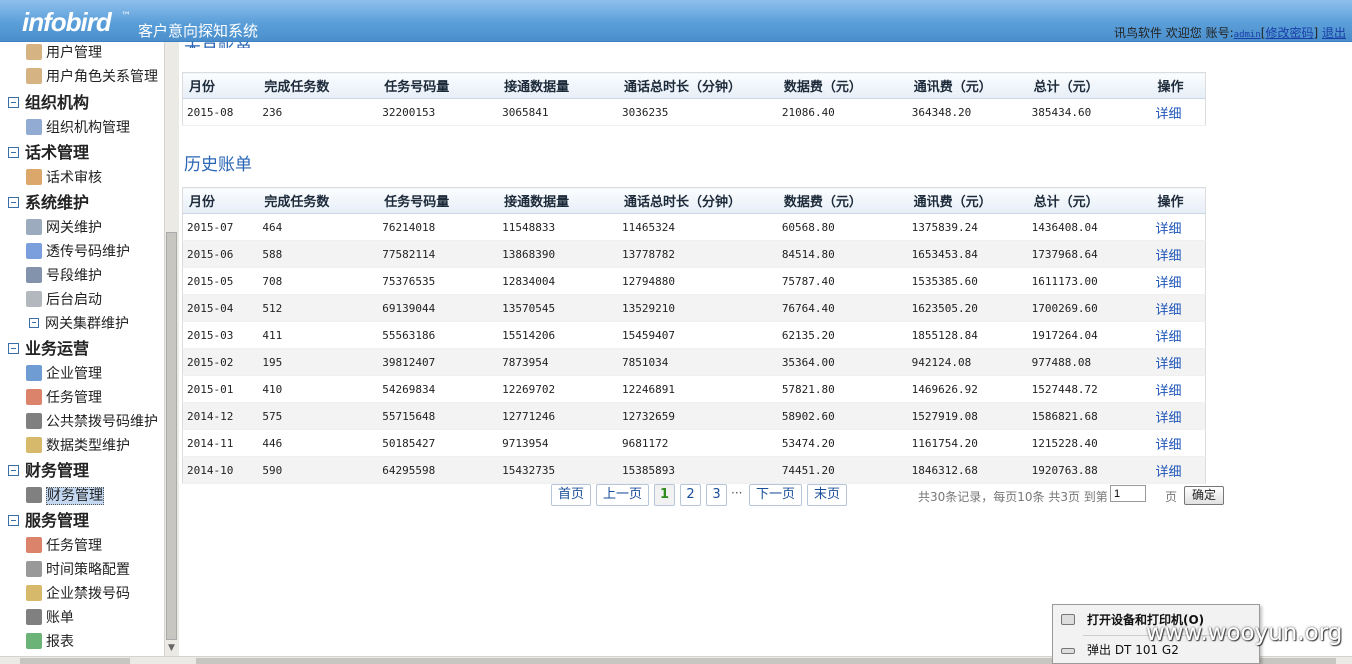 This screenshot has height=664, width=1352. I want to click on sidebar-item-label: 时间策略配置, so click(88, 570).